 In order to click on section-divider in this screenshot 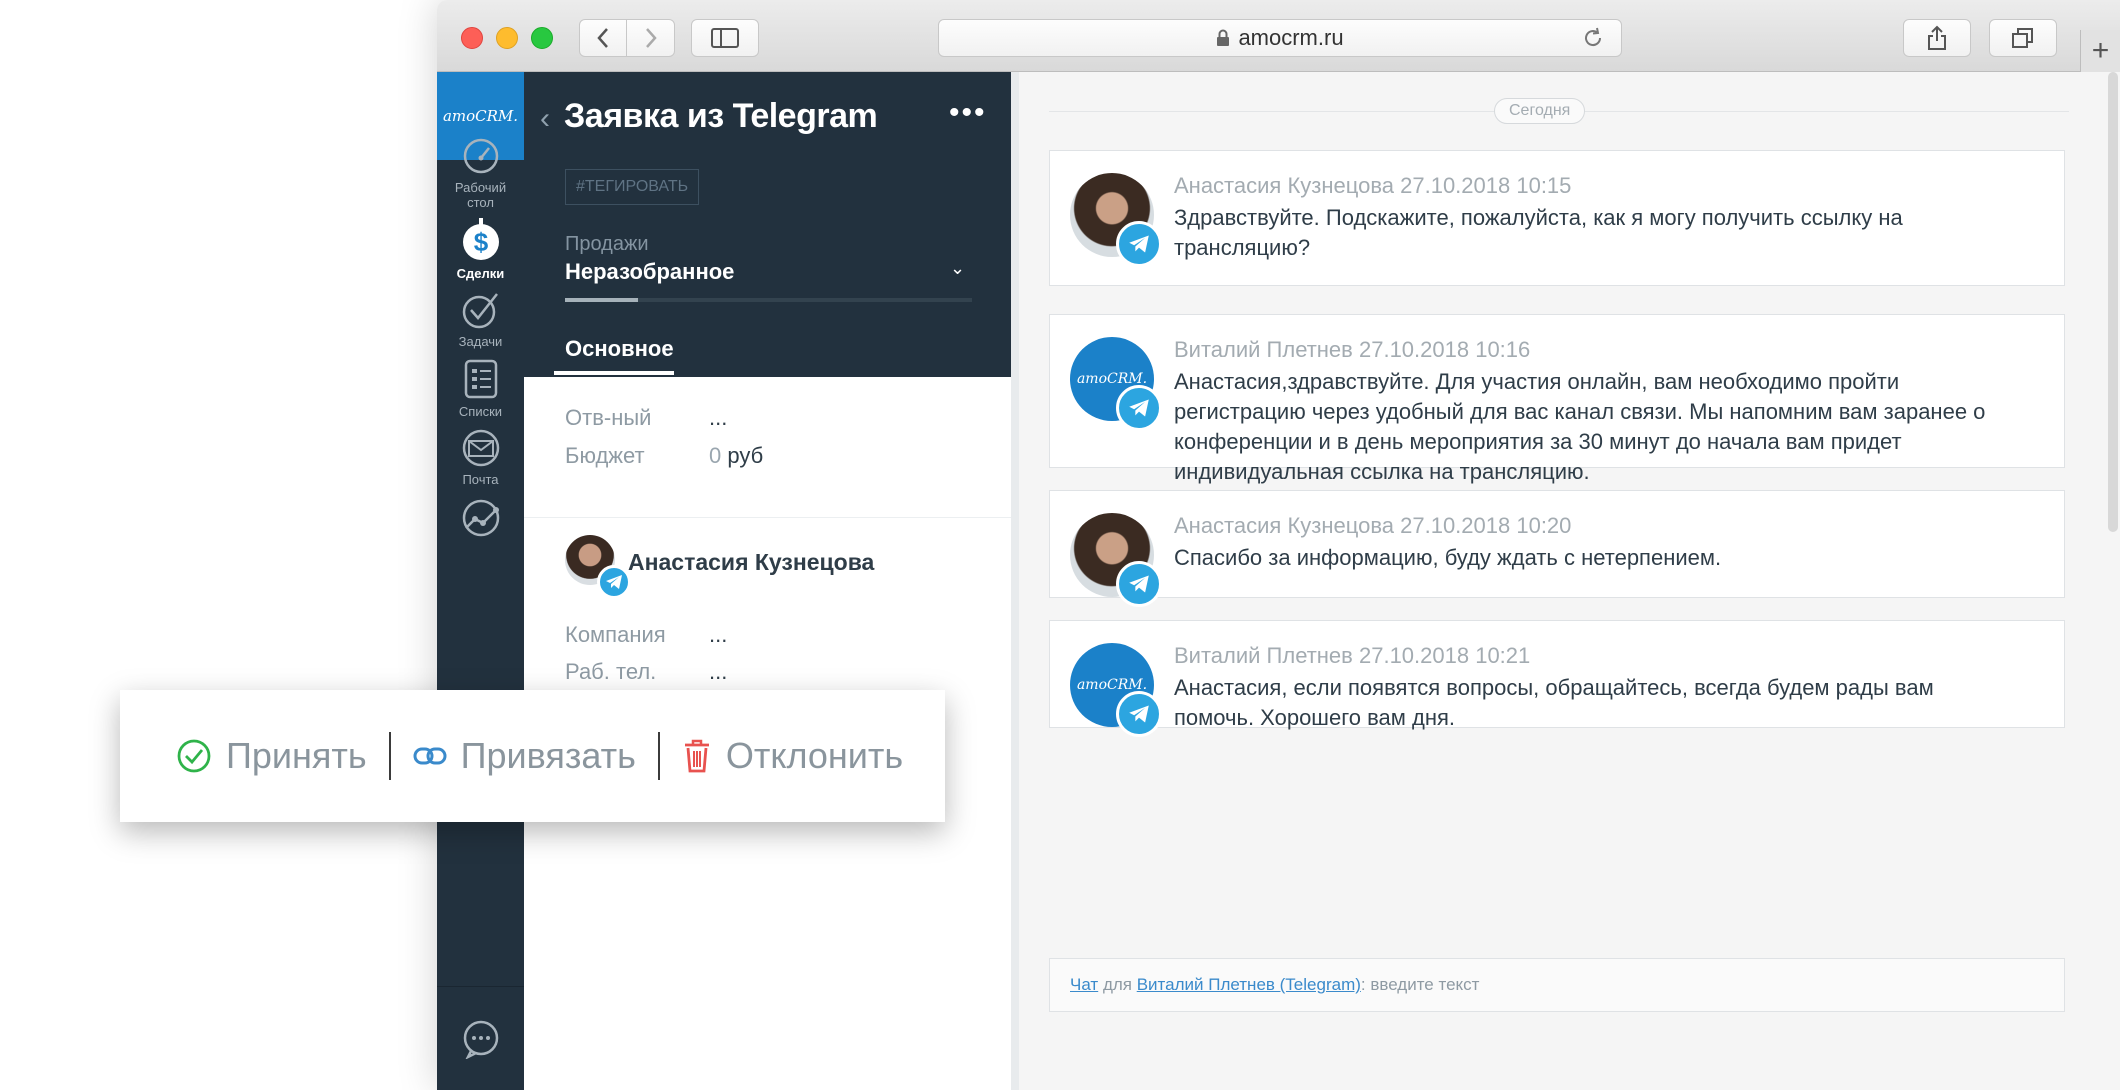, I will do `click(767, 517)`.